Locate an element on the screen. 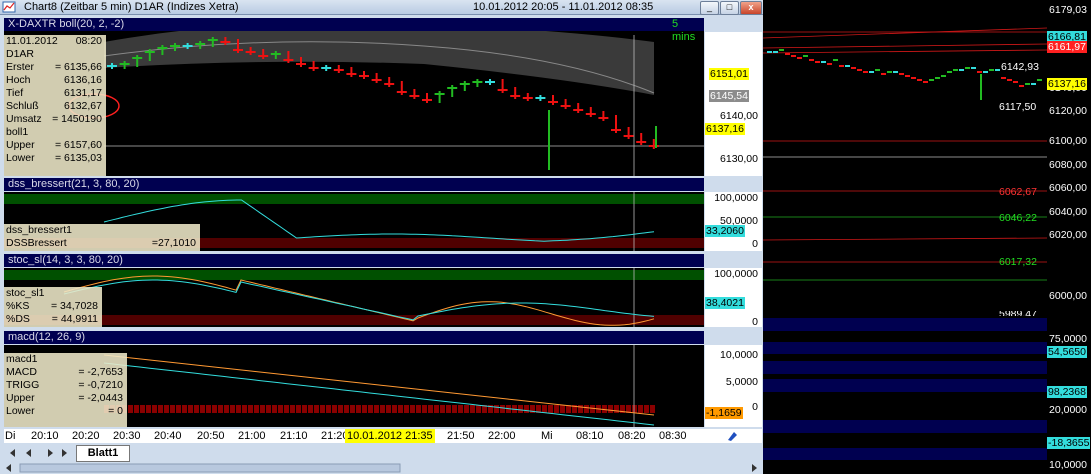 This screenshot has width=1091, height=474. time-axis-label: 08:10 is located at coordinates (590, 436).